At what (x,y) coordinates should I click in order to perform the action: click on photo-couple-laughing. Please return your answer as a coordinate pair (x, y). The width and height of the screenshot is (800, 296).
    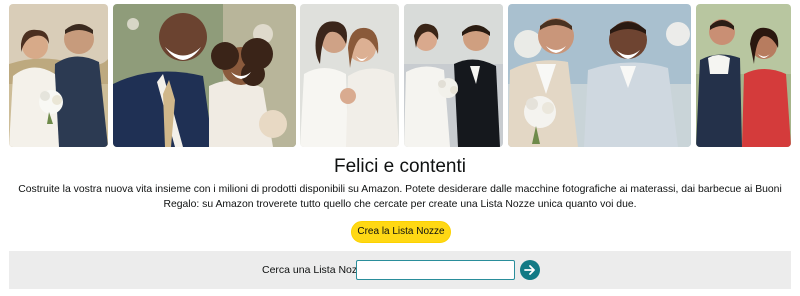
    Looking at the image, I should click on (204, 75).